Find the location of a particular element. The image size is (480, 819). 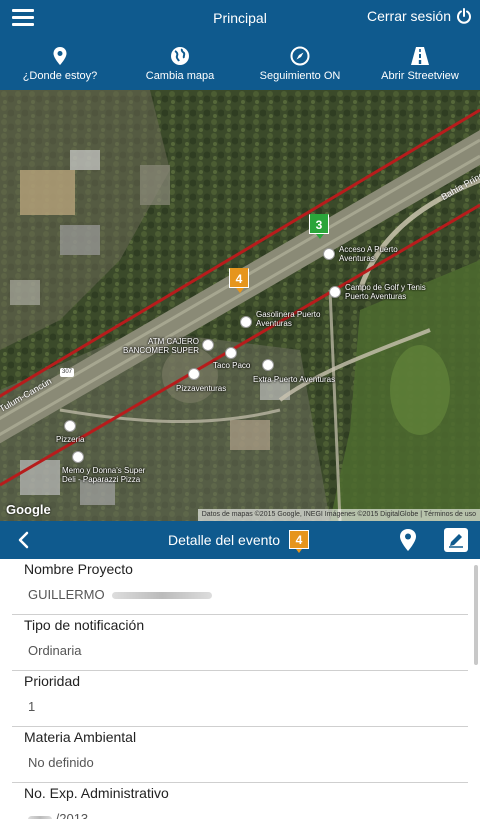

where-am-i-button: ¿Donde estoy? is located at coordinates (60, 64).